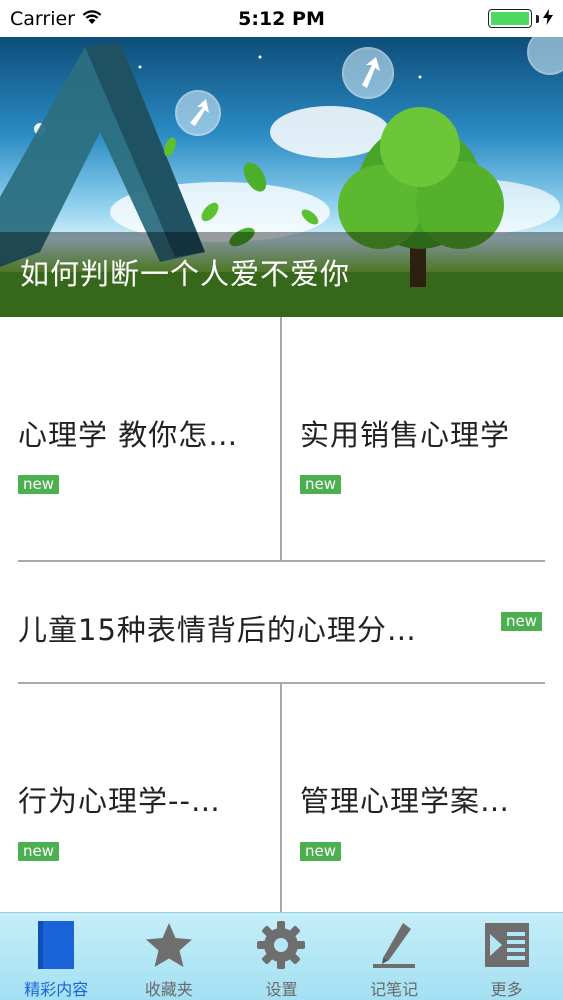 The width and height of the screenshot is (563, 1000). What do you see at coordinates (42, 18) in the screenshot?
I see `carrier-label: Carrier` at bounding box center [42, 18].